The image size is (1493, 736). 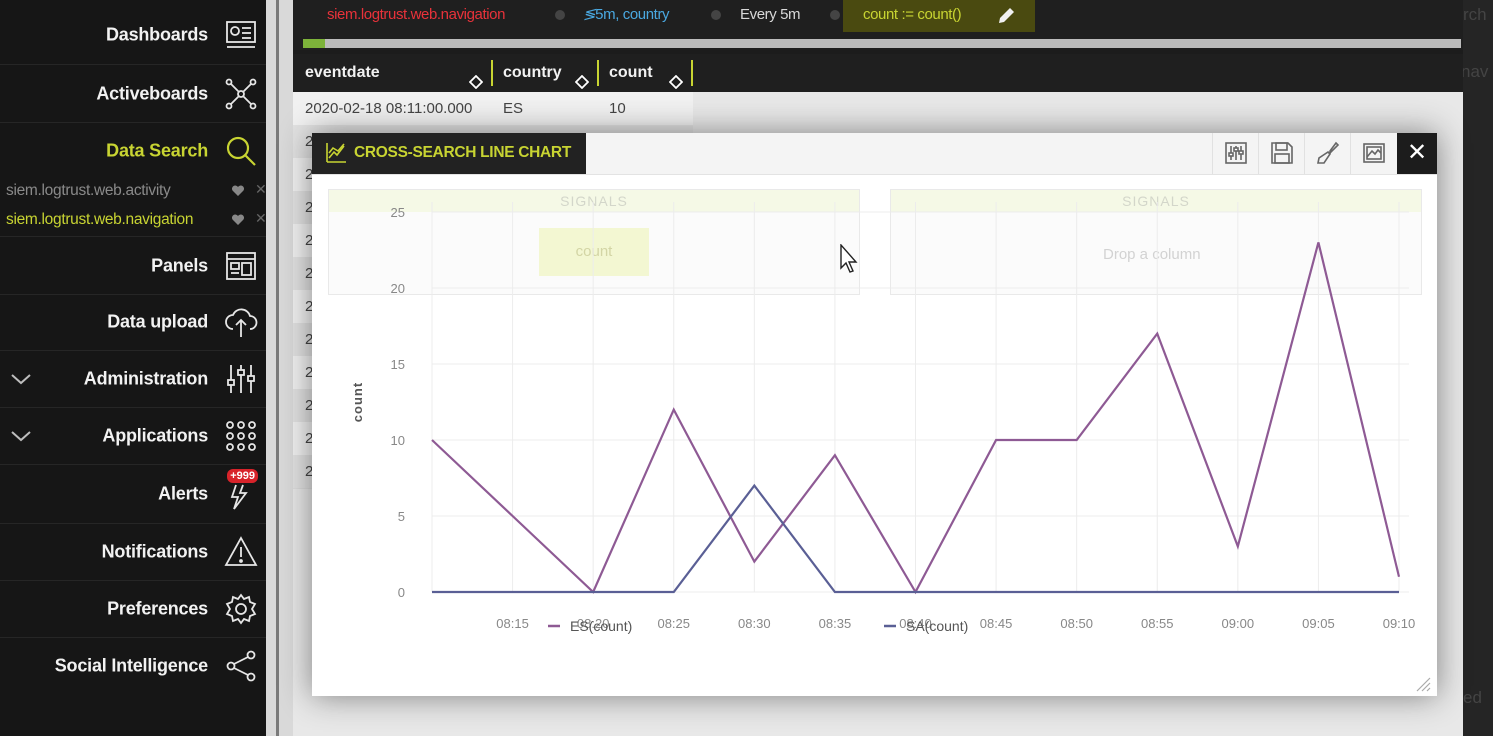 I want to click on mouse-cursor-icon, so click(x=849, y=258).